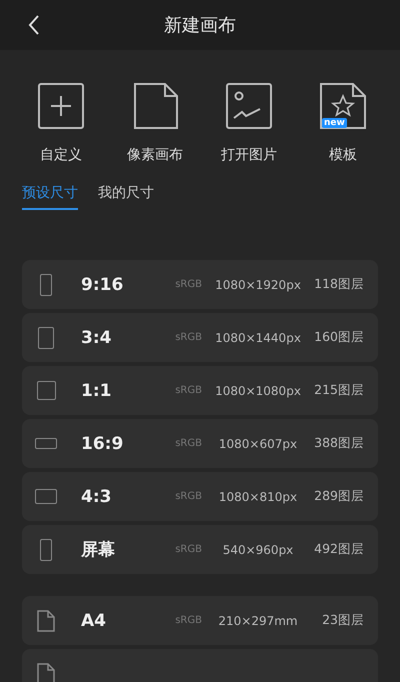 The image size is (400, 682). I want to click on preset-card: 1:1 sRGB 1080×1080px 215图层, so click(200, 390).